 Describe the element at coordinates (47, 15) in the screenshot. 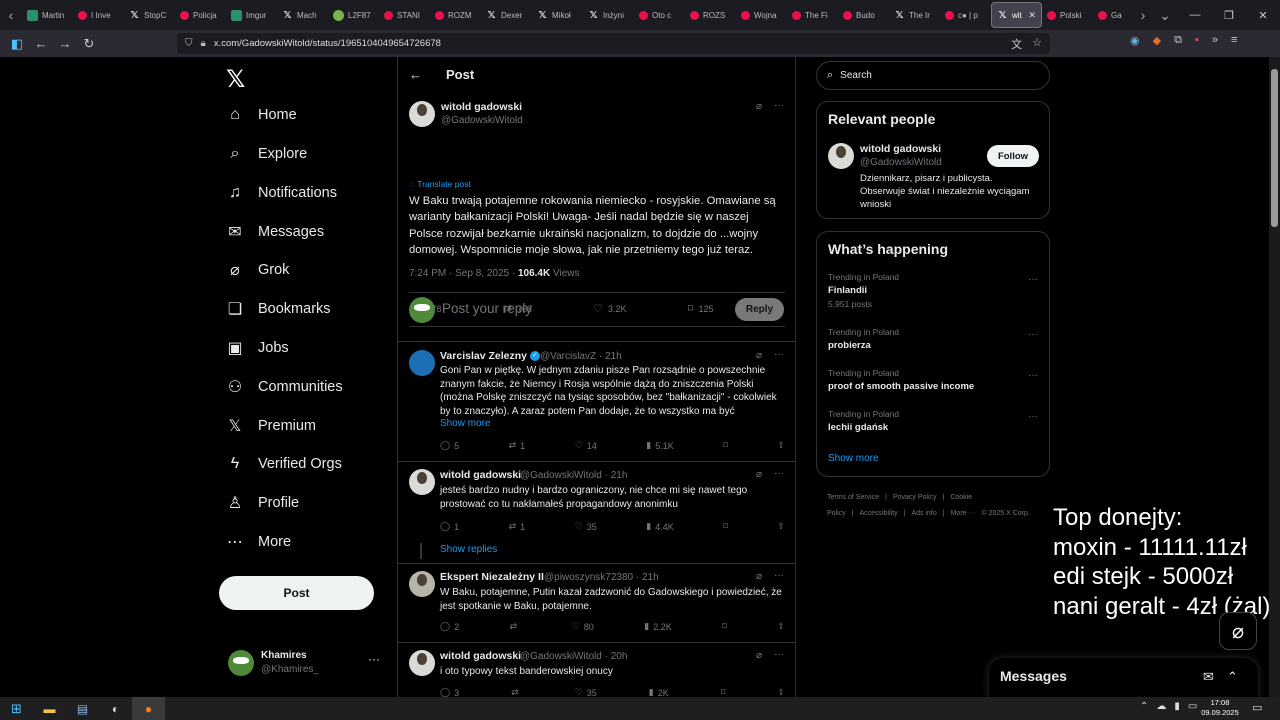

I see `browser-tab: Martin` at that location.